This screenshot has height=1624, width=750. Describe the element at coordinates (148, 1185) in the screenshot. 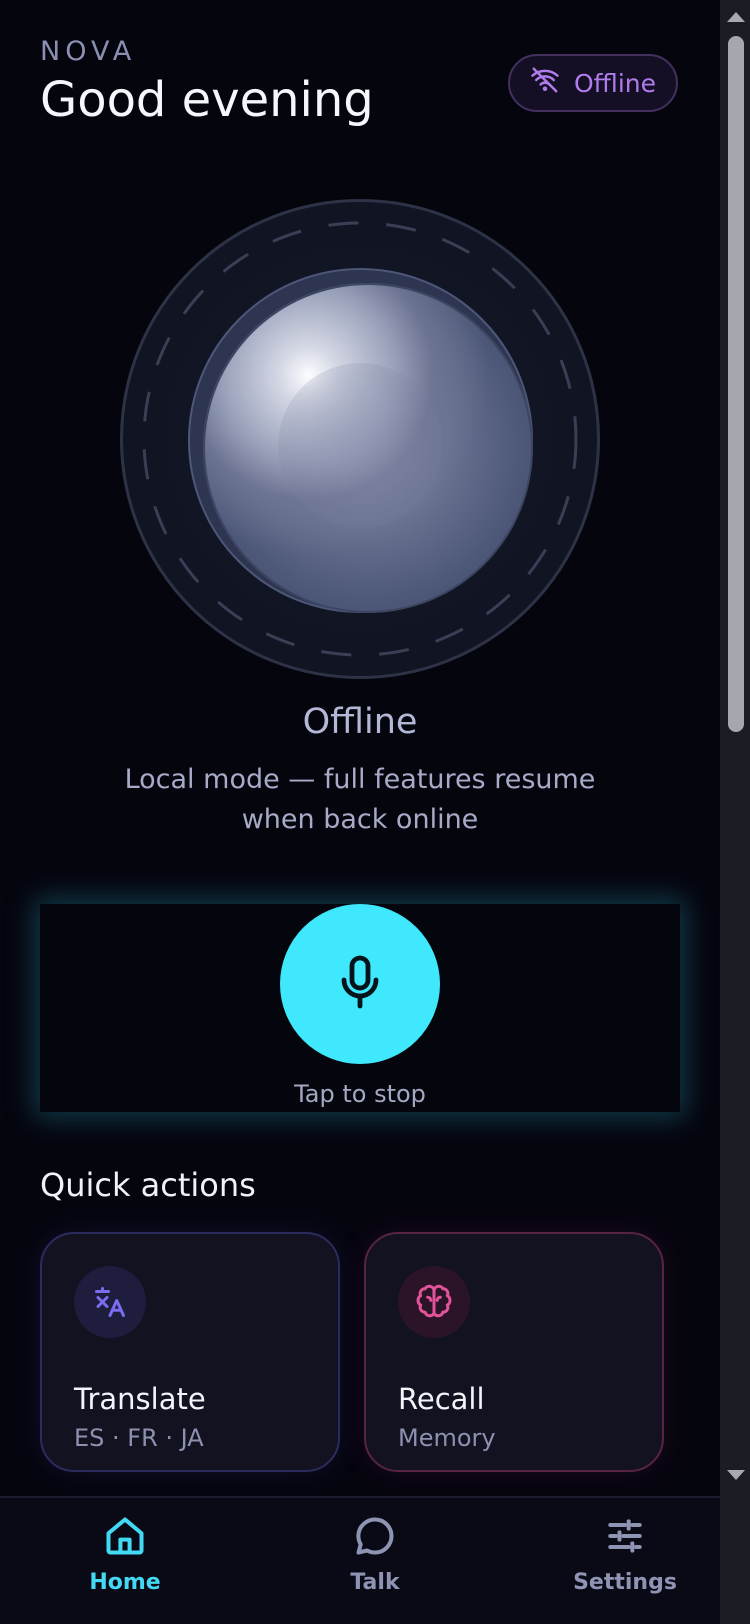

I see `quick-actions-title: Quick actions` at that location.